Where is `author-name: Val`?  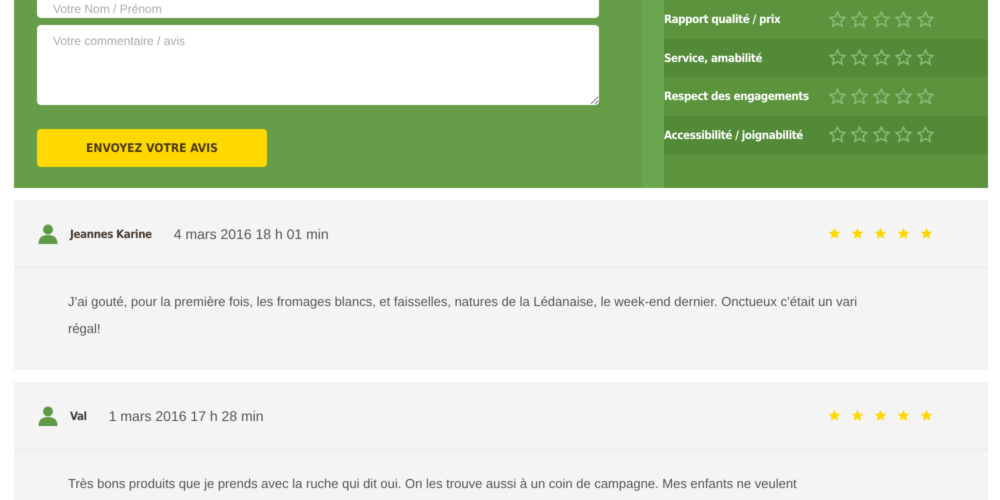
author-name: Val is located at coordinates (78, 415).